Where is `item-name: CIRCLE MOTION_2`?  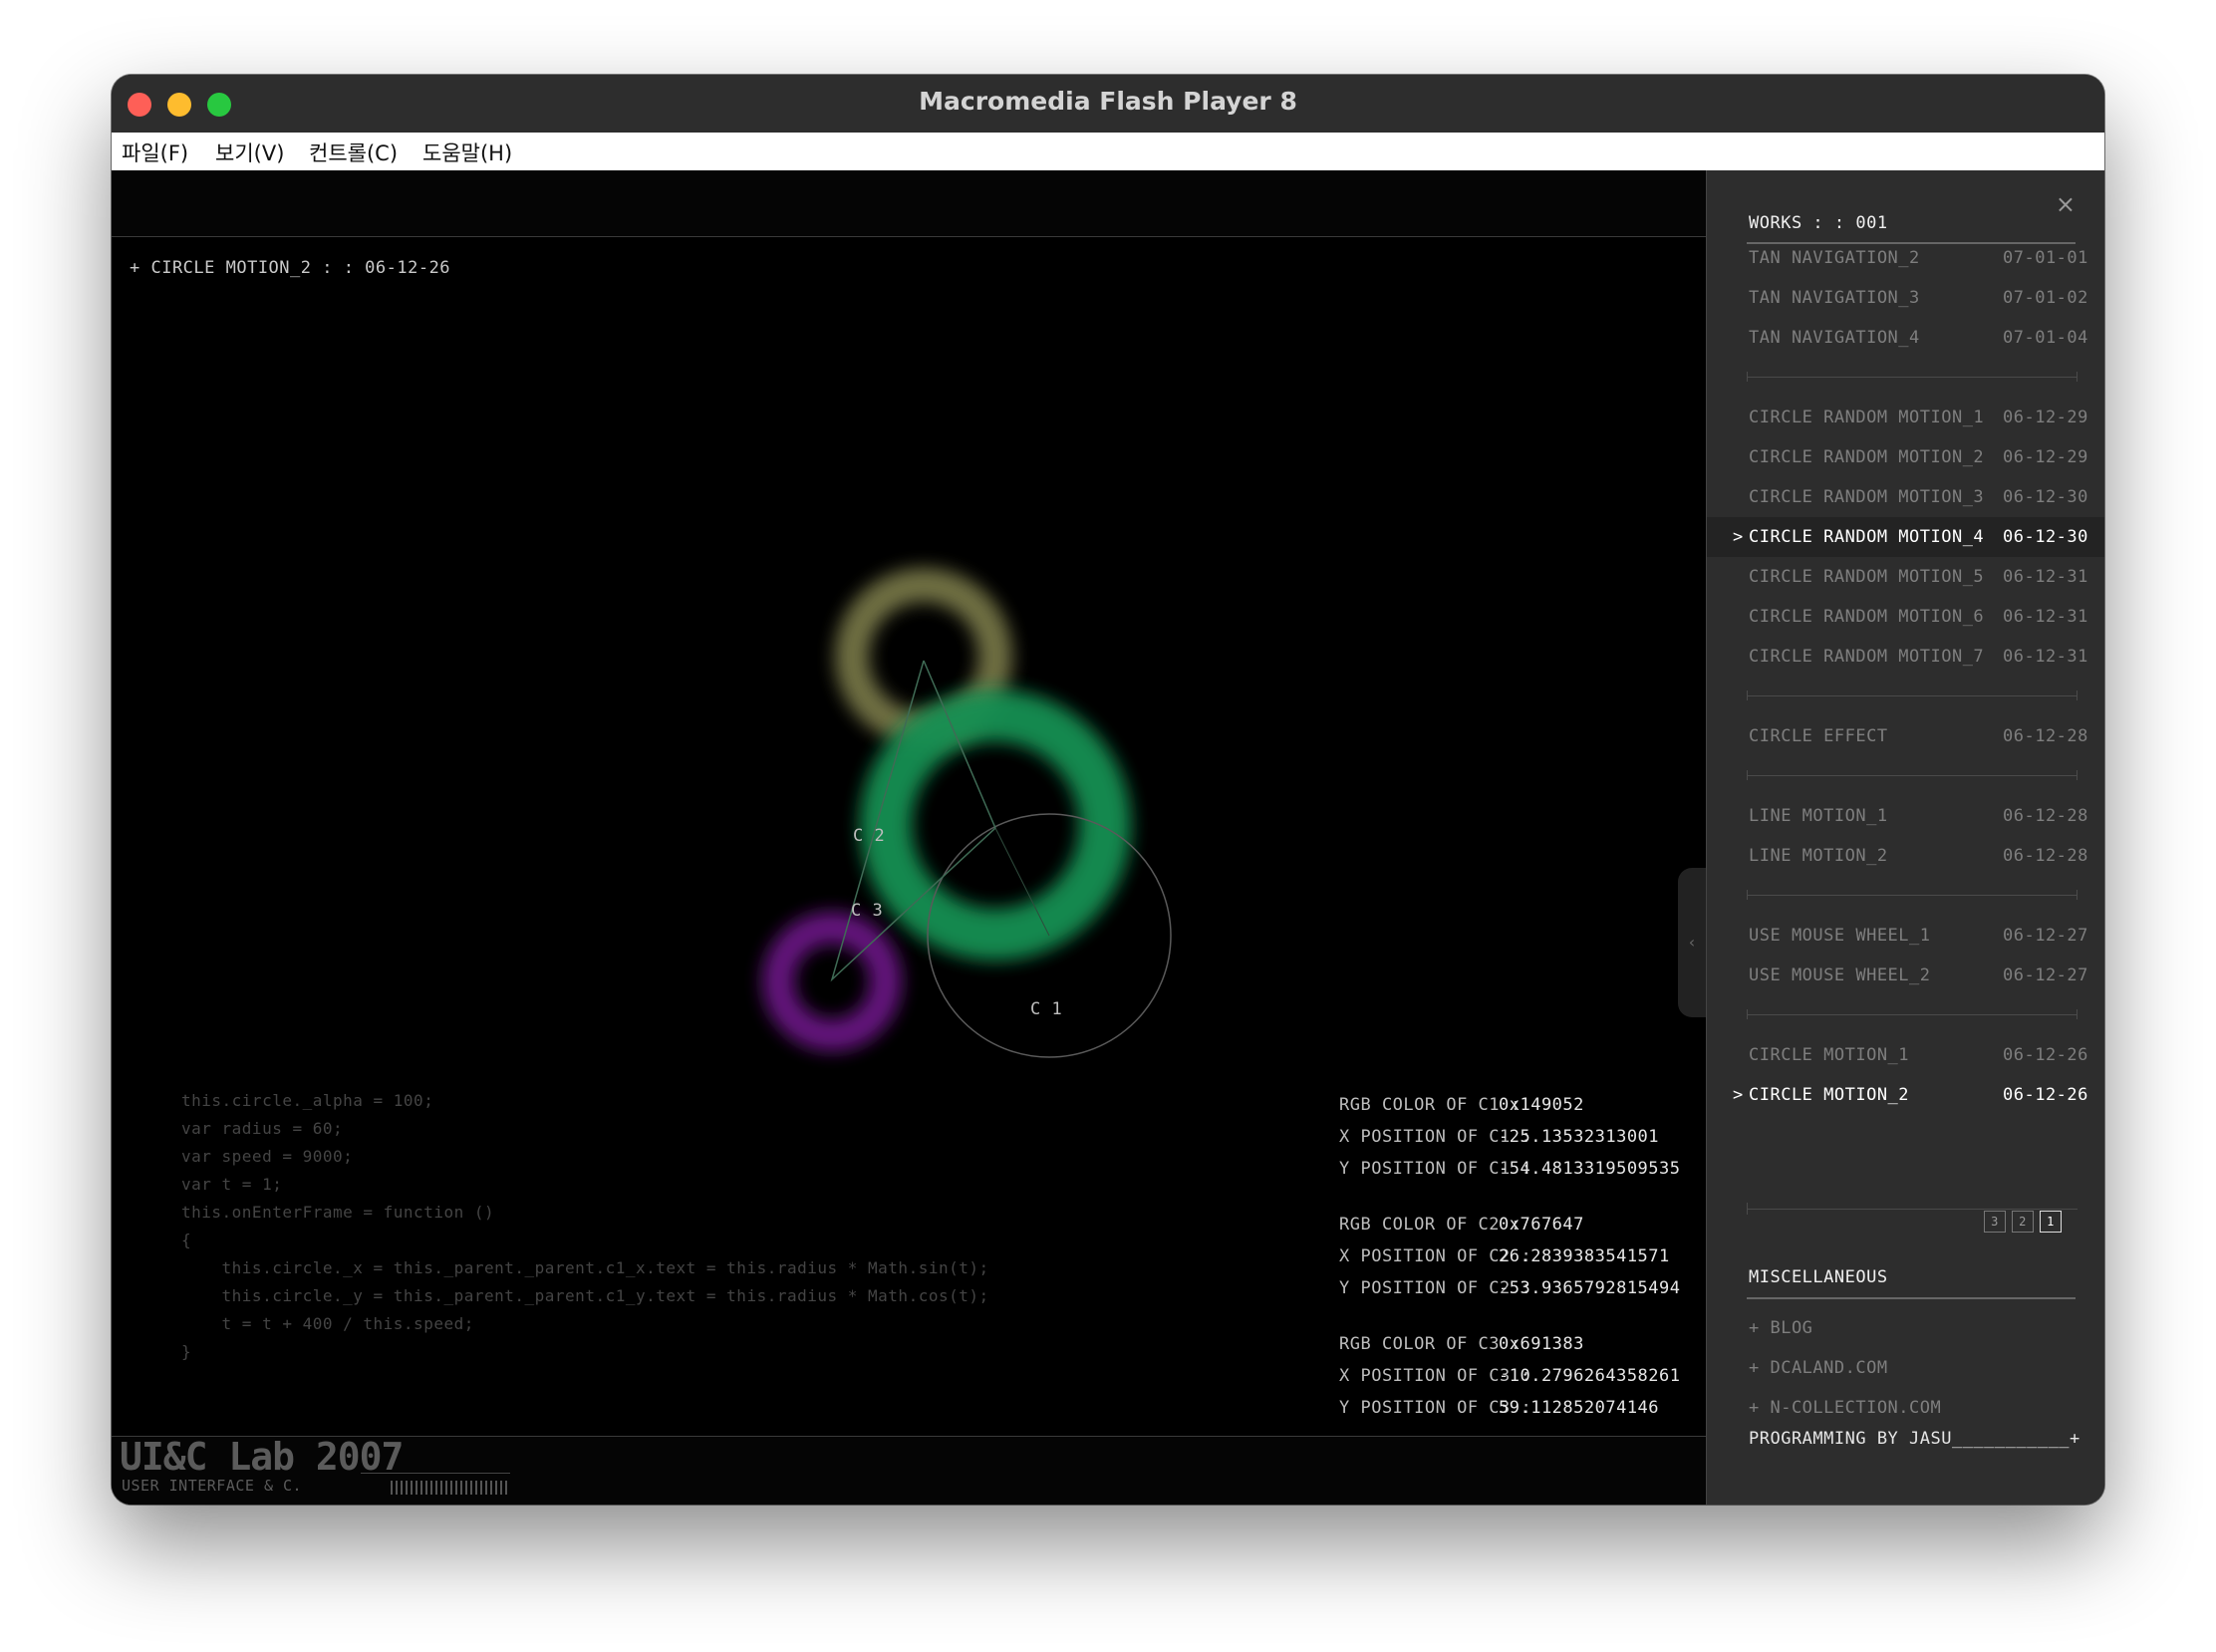
item-name: CIRCLE MOTION_2 is located at coordinates (1830, 1095).